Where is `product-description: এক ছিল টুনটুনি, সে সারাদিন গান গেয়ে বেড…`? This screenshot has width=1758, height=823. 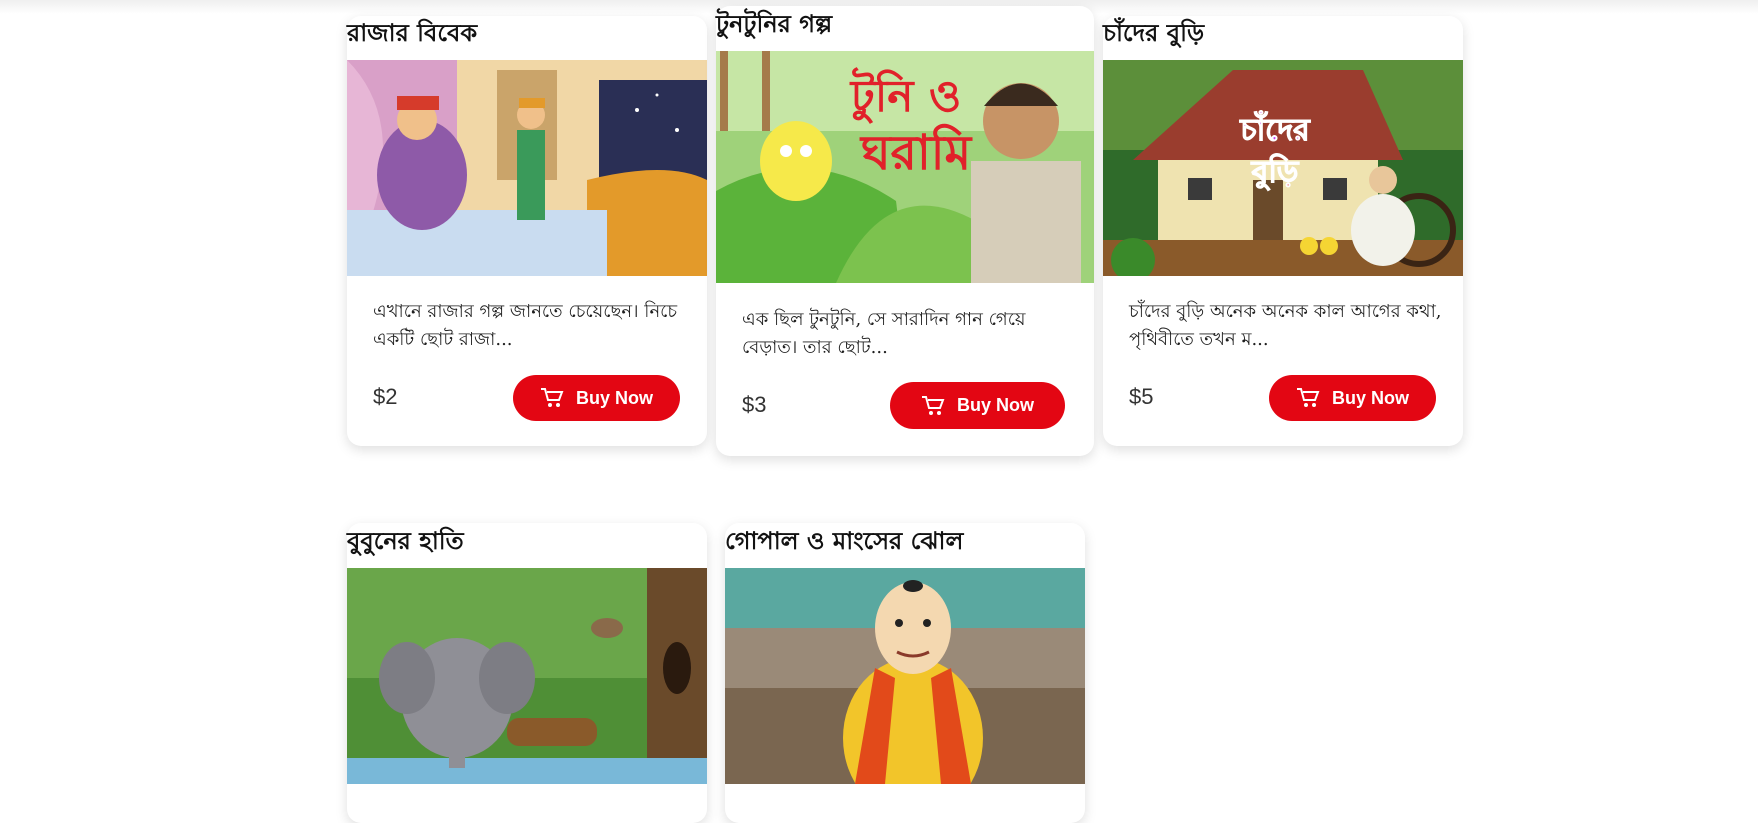
product-description: এক ছিল টুনটুনি, সে সারাদিন গান গেয়ে বেড… is located at coordinates (884, 333).